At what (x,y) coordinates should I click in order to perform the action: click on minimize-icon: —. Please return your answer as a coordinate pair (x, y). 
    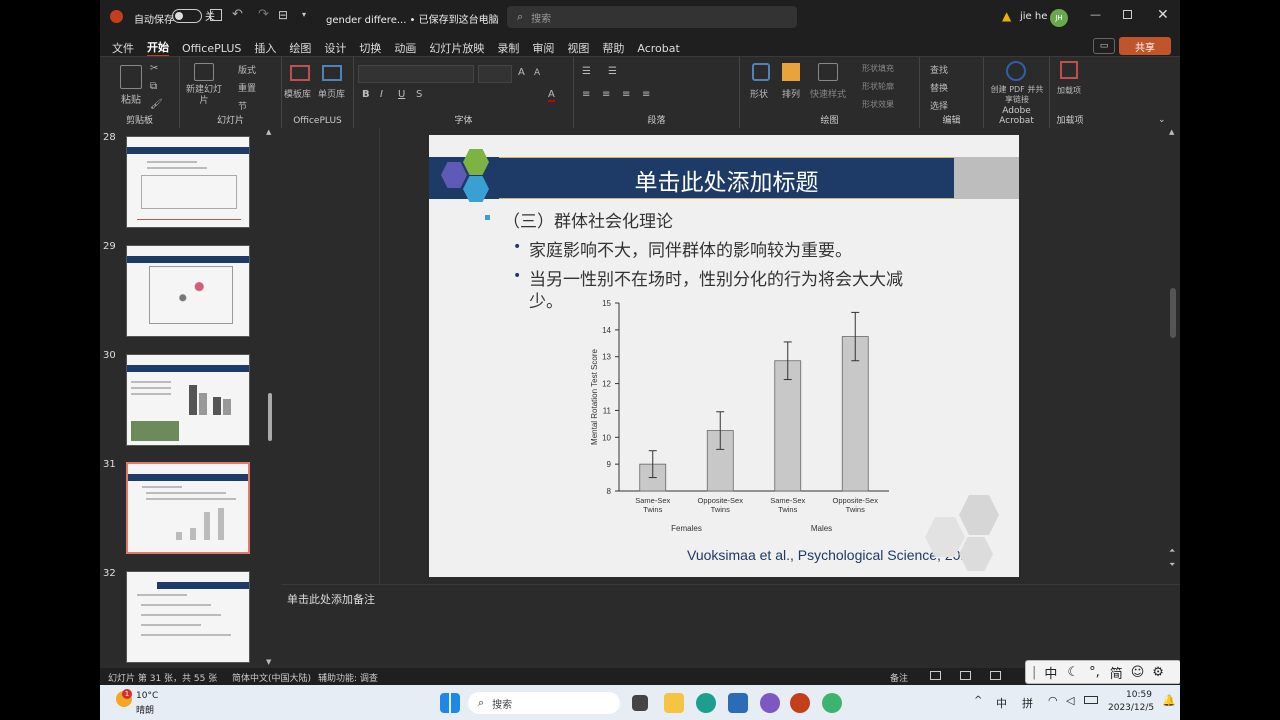
    Looking at the image, I should click on (1095, 14).